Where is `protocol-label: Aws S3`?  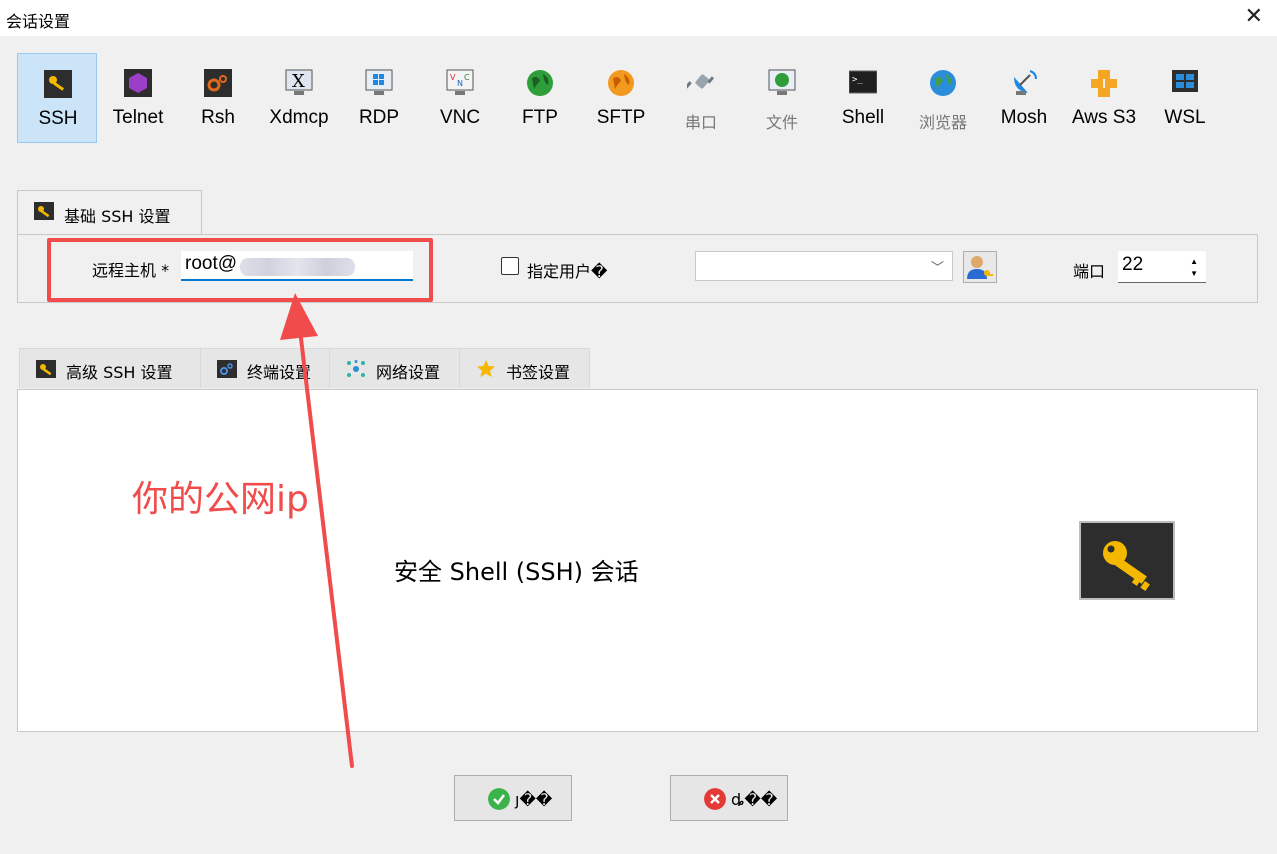
protocol-label: Aws S3 is located at coordinates (1104, 117).